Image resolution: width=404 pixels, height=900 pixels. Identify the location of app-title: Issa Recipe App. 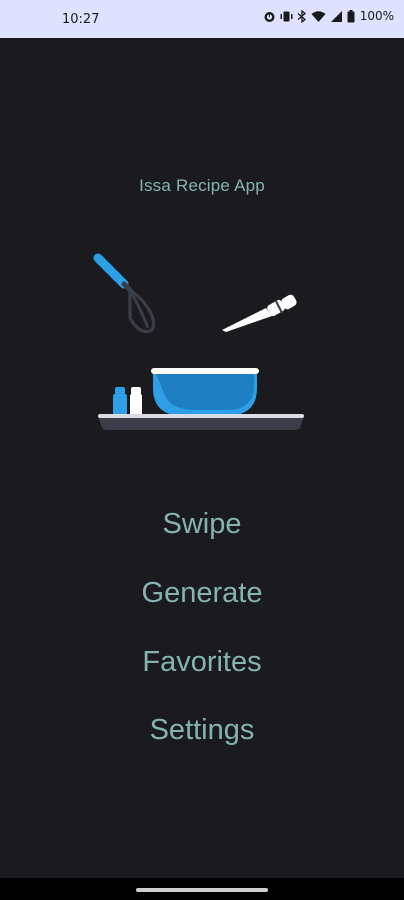
(202, 185).